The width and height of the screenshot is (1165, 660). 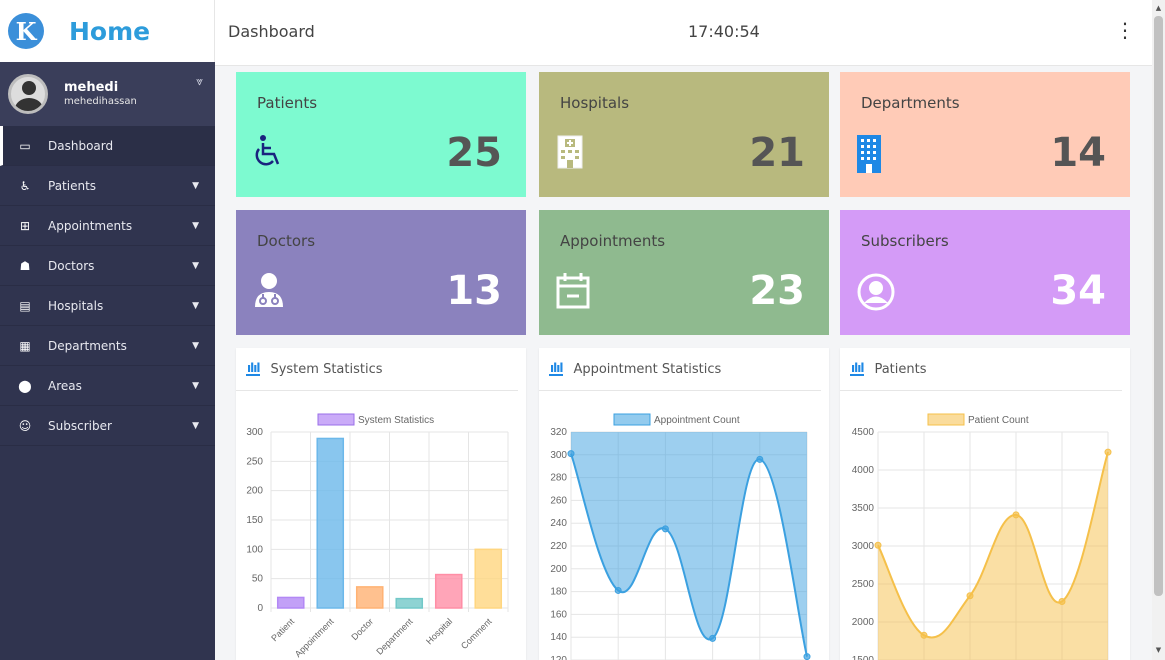 What do you see at coordinates (25, 385) in the screenshot?
I see `map-marker-icon: ⬤` at bounding box center [25, 385].